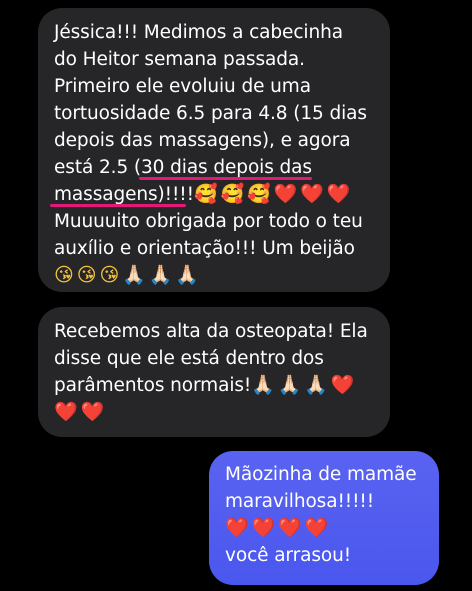 Image resolution: width=472 pixels, height=591 pixels. I want to click on message-text-segment: parâmentos normais!, so click(153, 385).